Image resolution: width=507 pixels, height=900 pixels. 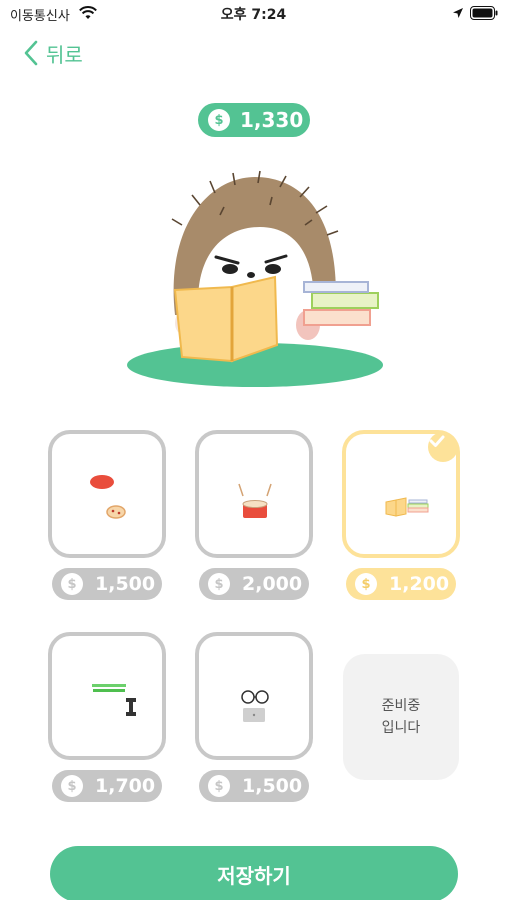 I want to click on frisbee-item-image, so click(x=108, y=497).